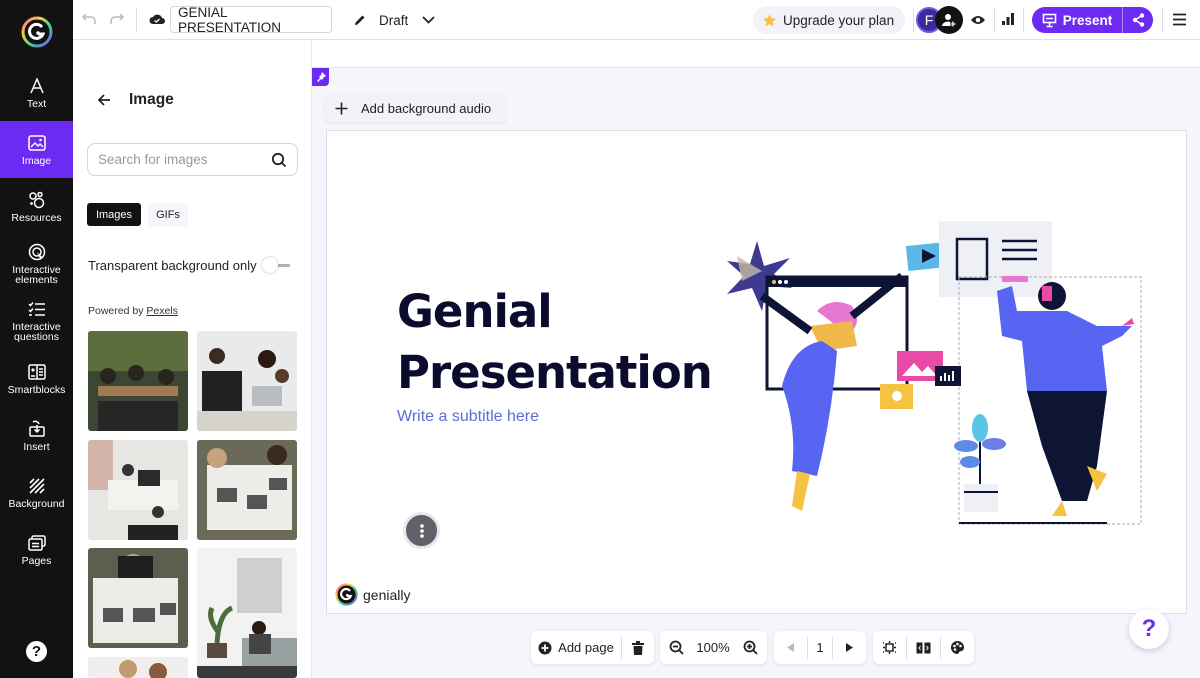 This screenshot has width=1200, height=678. I want to click on page-navigation: 1, so click(820, 647).